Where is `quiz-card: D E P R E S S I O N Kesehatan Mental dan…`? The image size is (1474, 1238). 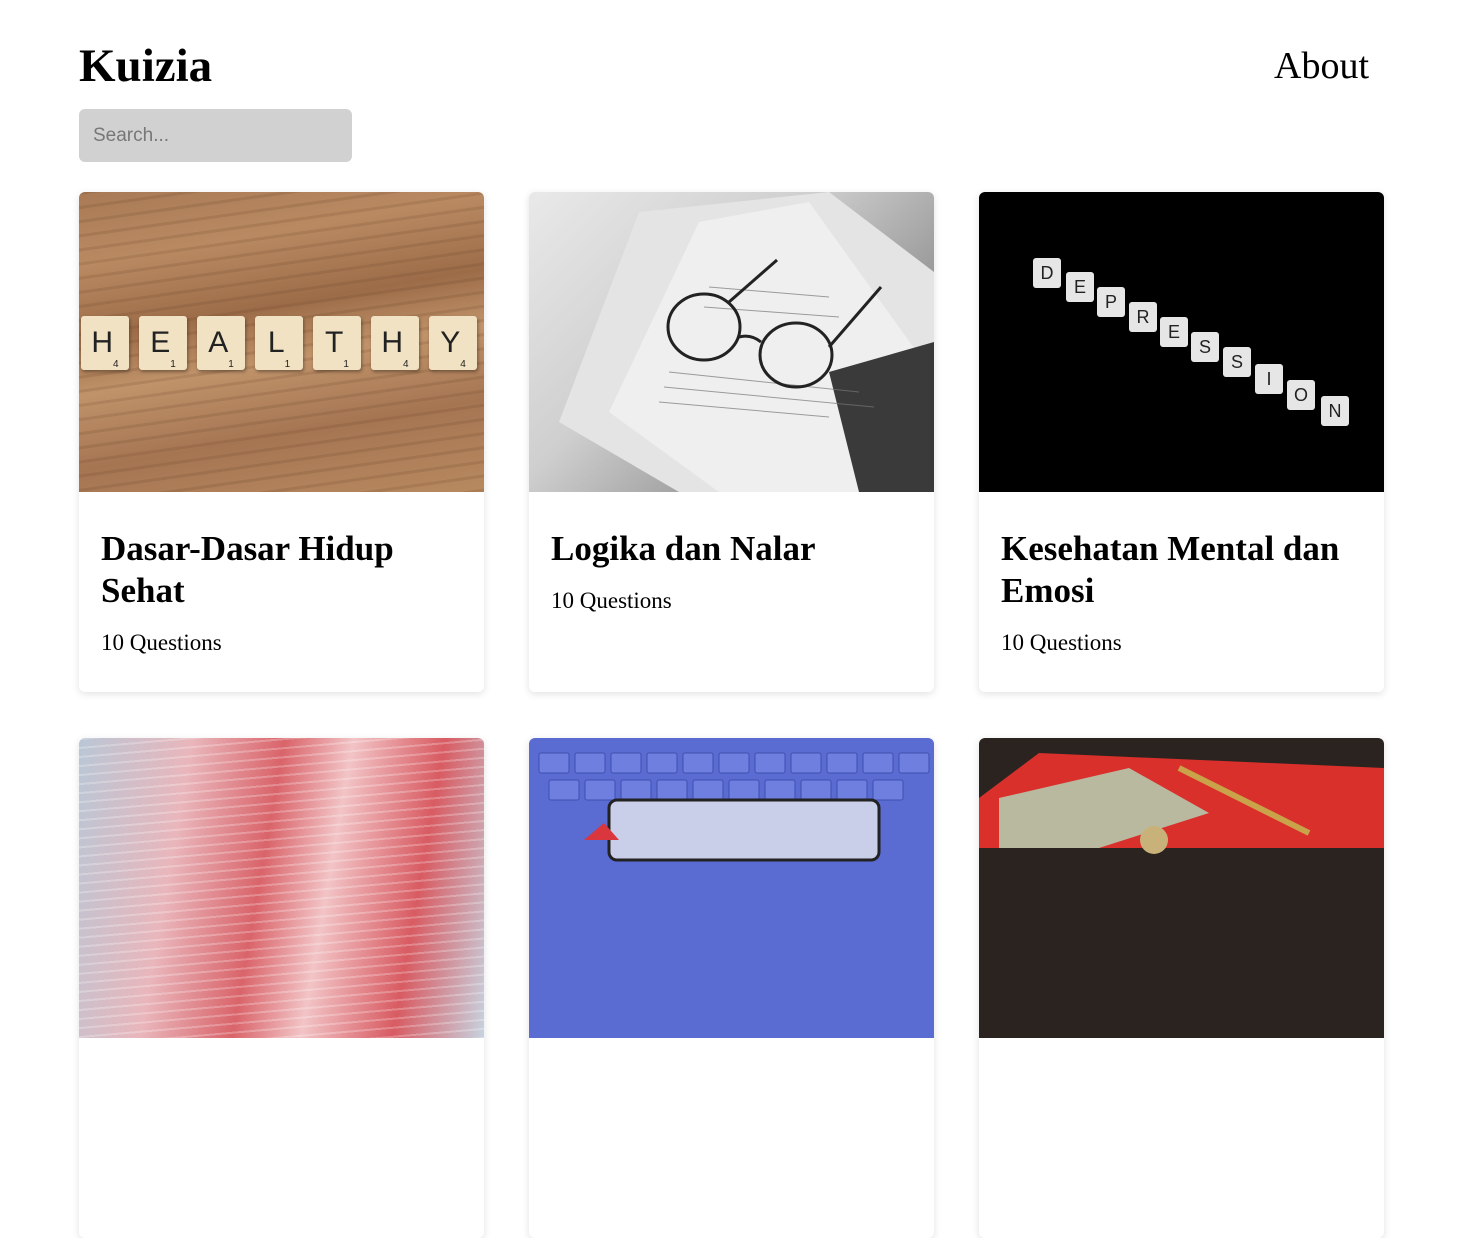
quiz-card: D E P R E S S I O N Kesehatan Mental dan… is located at coordinates (1181, 442).